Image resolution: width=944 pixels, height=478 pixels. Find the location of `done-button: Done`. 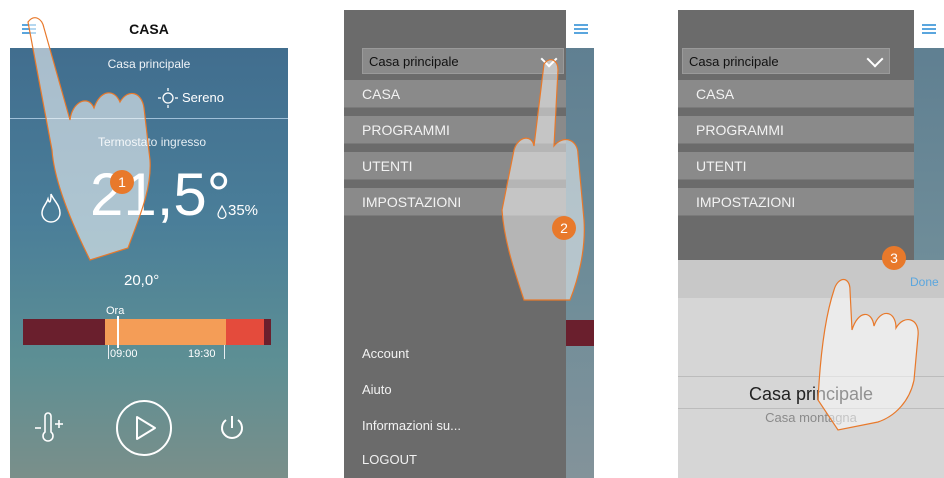

done-button: Done is located at coordinates (924, 282).